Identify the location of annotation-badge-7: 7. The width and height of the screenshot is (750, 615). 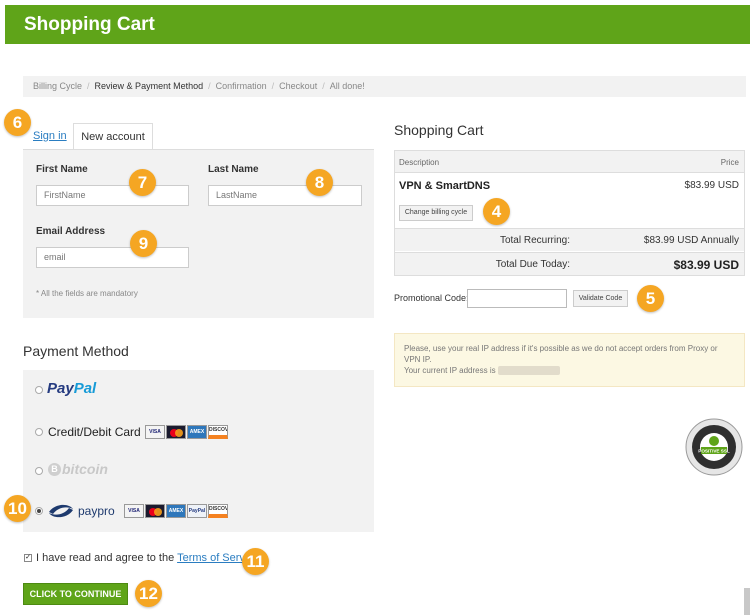
(142, 182).